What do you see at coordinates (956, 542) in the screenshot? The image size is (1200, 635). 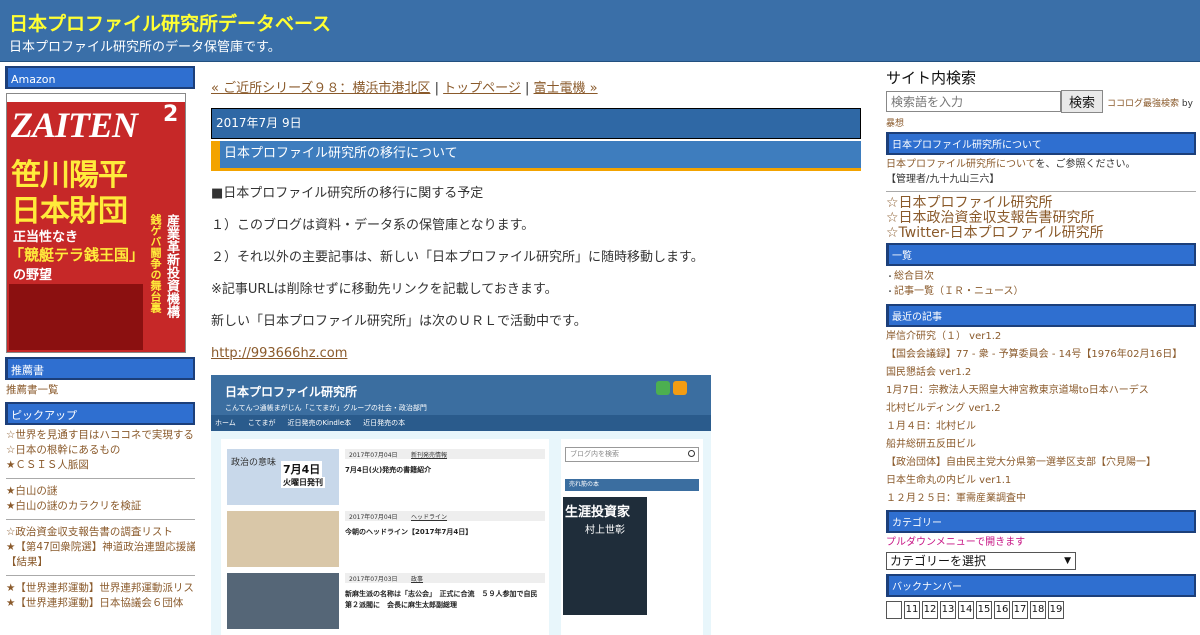 I see `category-note: プルダウンメニューで開きます` at bounding box center [956, 542].